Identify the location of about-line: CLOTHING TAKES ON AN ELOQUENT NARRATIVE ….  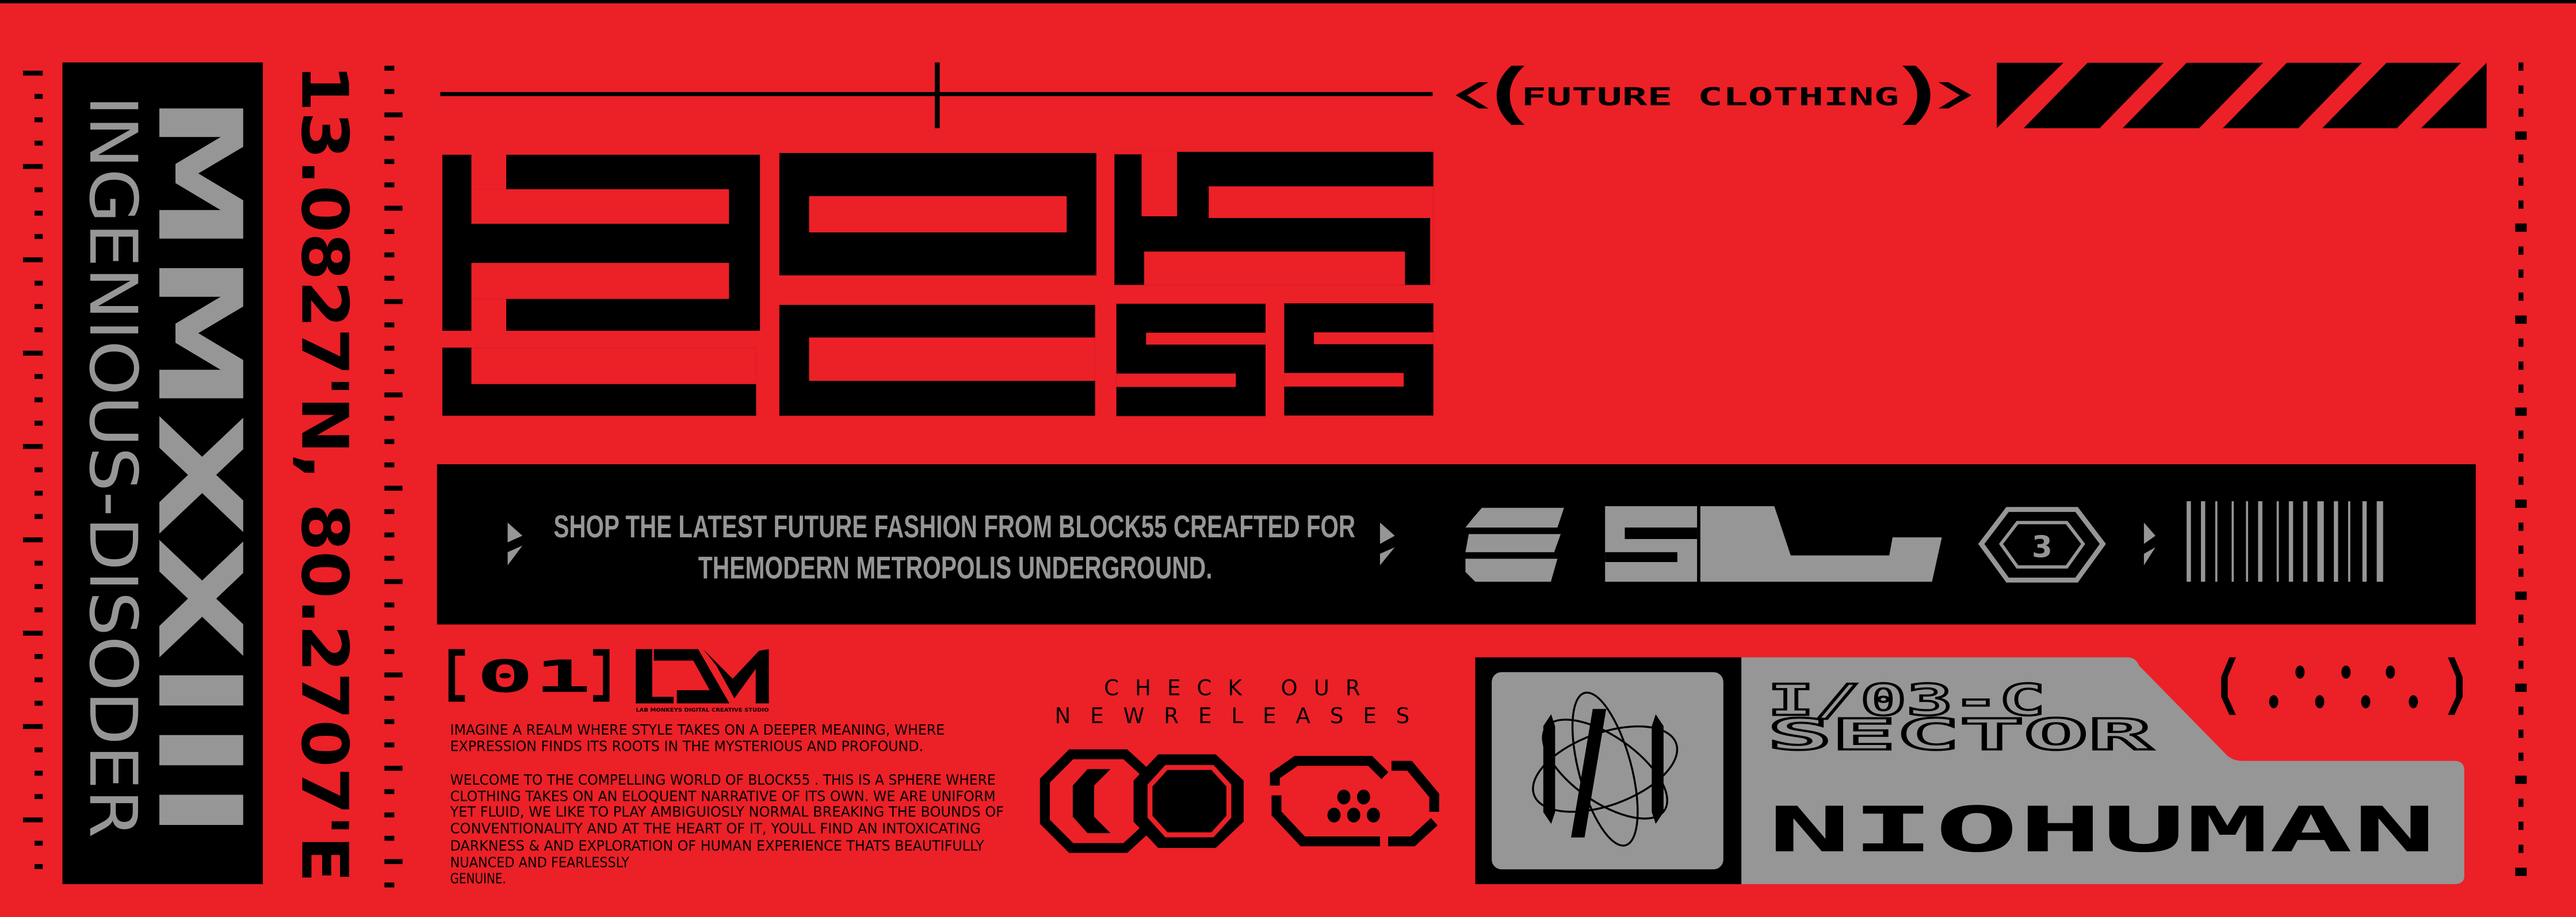
(723, 797).